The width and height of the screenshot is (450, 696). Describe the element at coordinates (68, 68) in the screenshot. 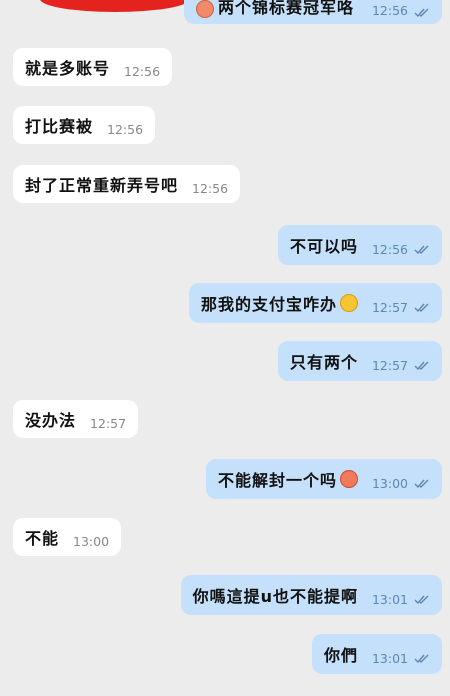

I see `message-text: 就是多账号` at that location.